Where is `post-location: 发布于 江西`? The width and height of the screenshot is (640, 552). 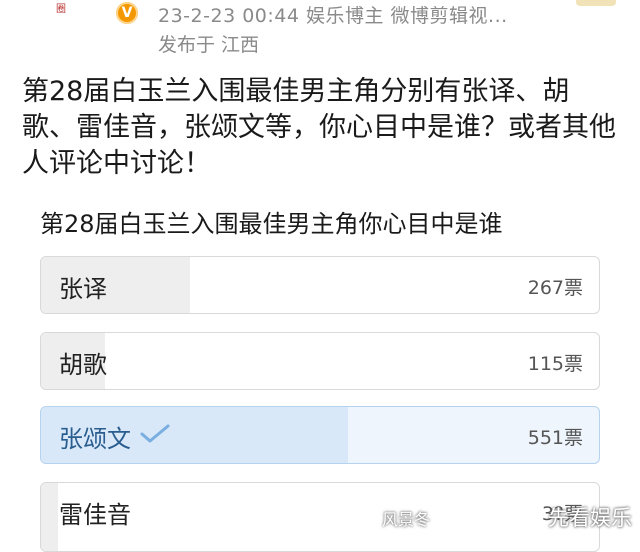 post-location: 发布于 江西 is located at coordinates (209, 45).